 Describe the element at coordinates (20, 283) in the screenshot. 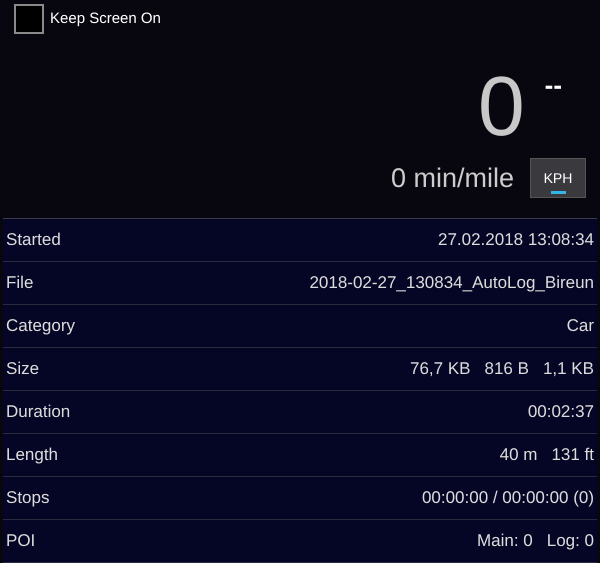

I see `detail-label: File` at that location.